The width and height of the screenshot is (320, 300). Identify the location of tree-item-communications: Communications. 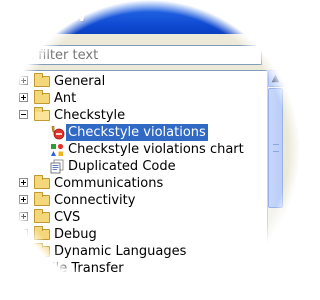
(130, 183).